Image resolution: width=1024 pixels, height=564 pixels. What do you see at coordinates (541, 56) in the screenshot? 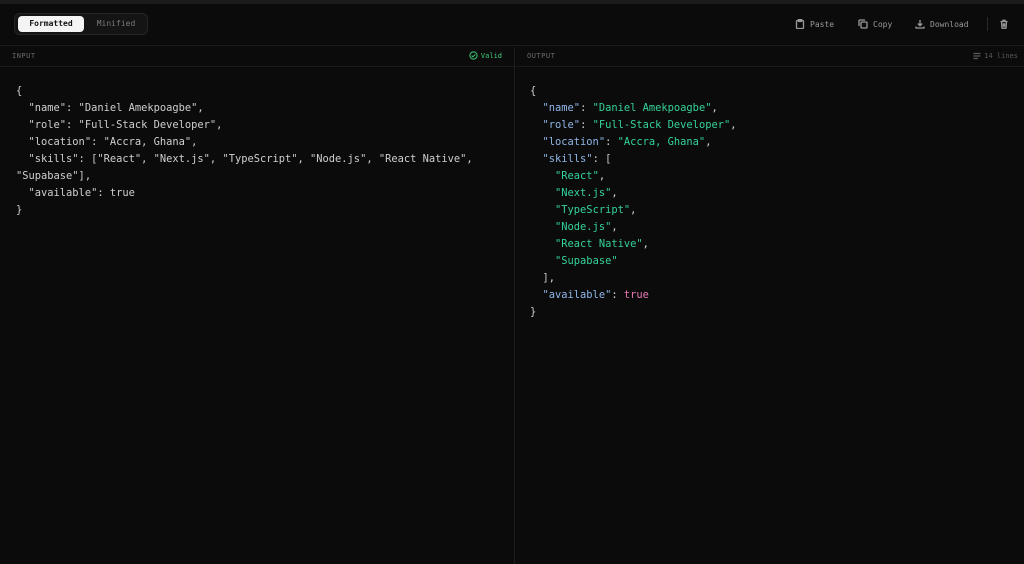
I see `output-panel-title: OUTPUT` at bounding box center [541, 56].